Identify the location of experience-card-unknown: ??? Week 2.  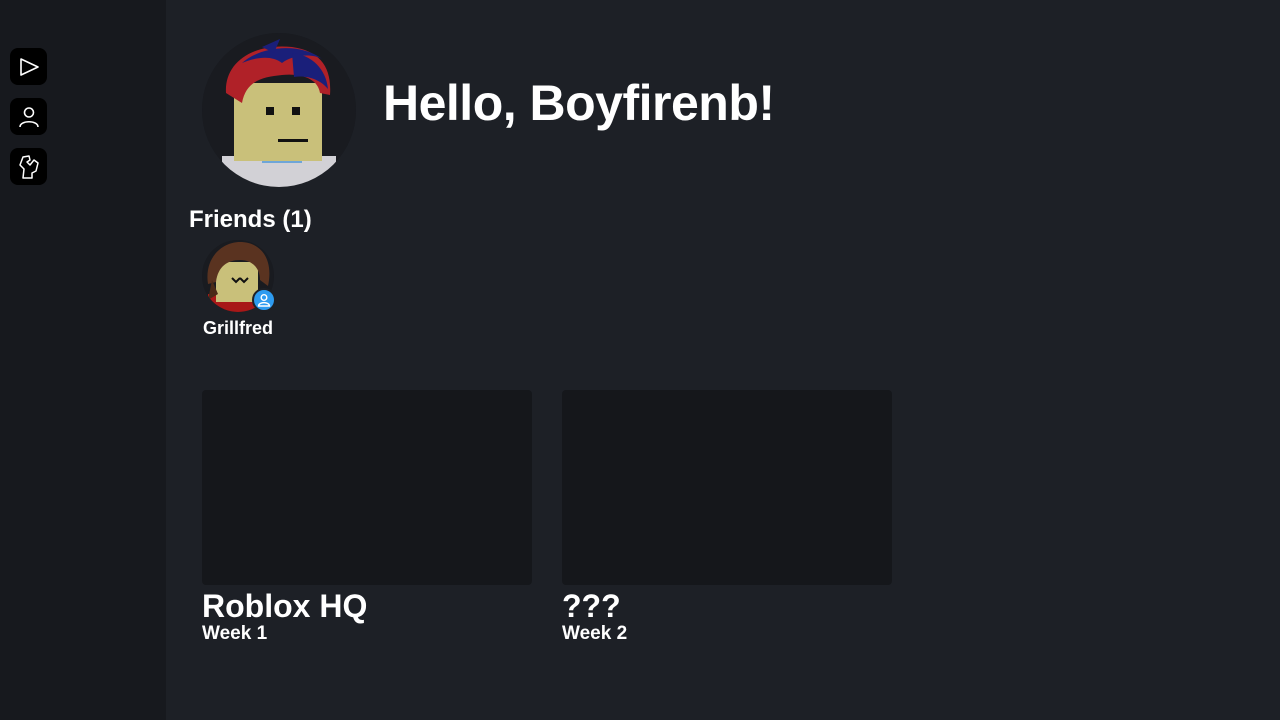
(727, 517).